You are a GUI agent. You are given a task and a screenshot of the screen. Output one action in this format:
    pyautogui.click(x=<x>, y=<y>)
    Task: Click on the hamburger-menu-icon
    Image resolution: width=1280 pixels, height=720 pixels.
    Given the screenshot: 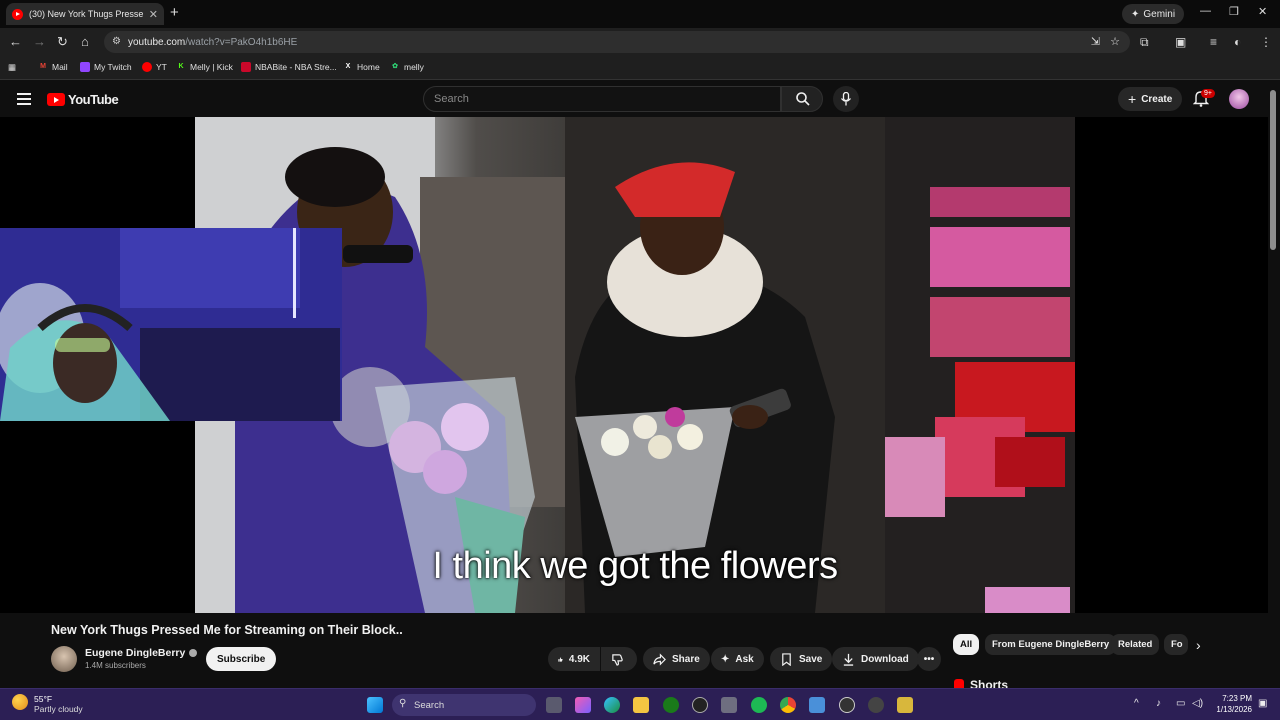 What is the action you would take?
    pyautogui.click(x=24, y=100)
    